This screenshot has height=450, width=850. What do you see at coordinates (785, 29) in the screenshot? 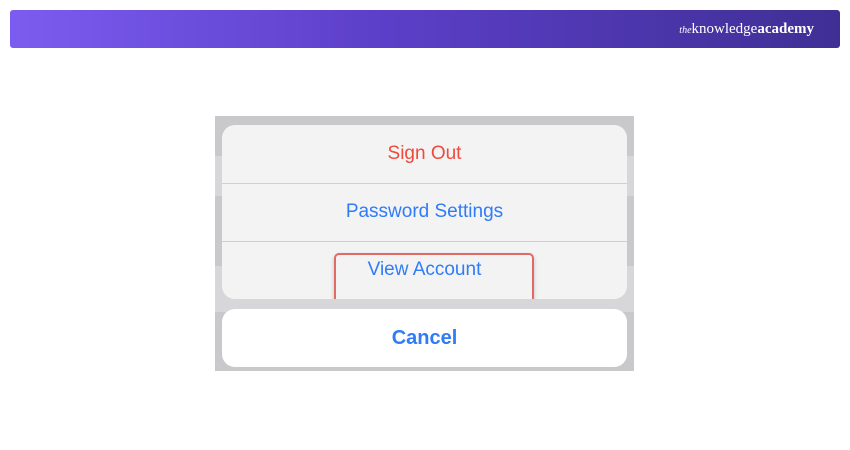
I see `brand-word-academy: academy` at bounding box center [785, 29].